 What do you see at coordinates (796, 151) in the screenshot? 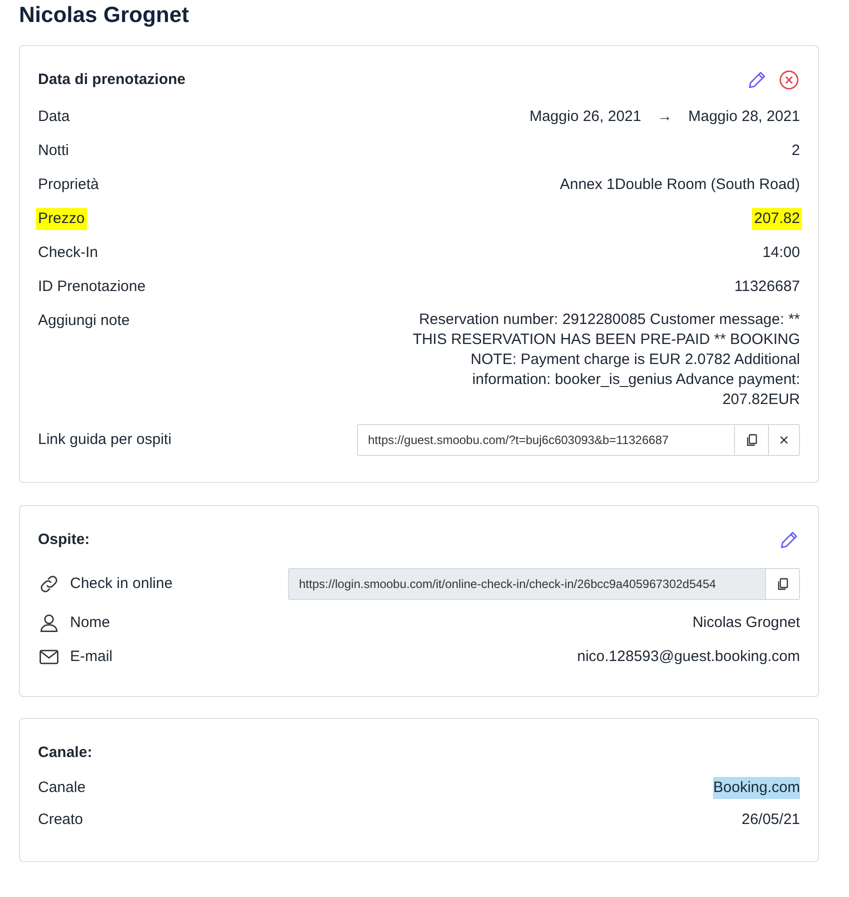
I see `field-value: 2` at bounding box center [796, 151].